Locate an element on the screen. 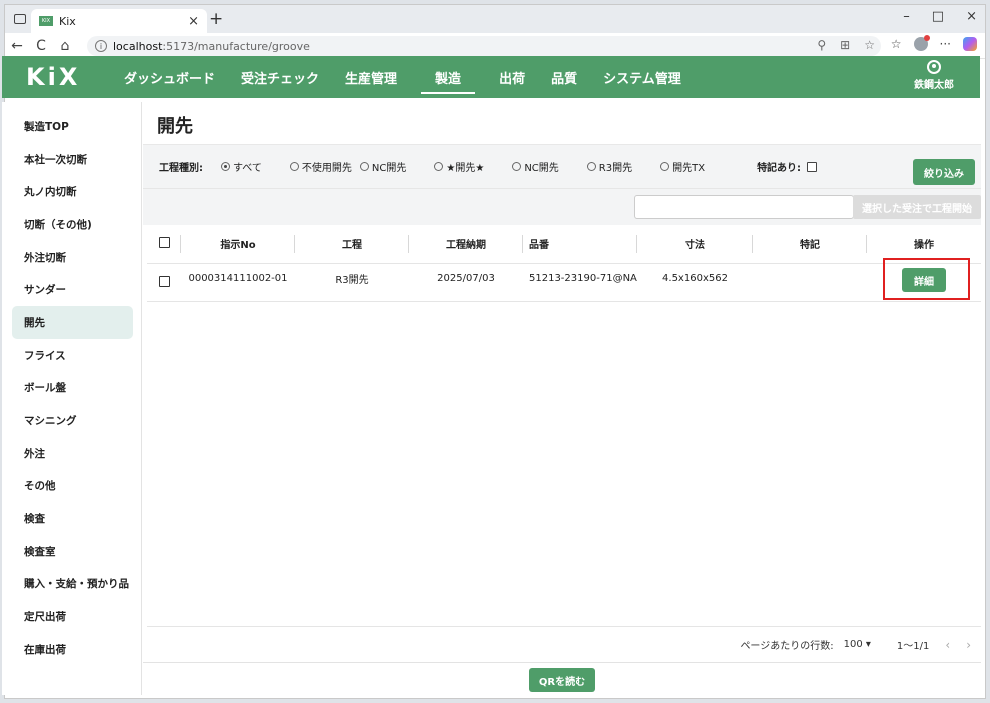 Image resolution: width=990 pixels, height=703 pixels. favicon-icon: KIX is located at coordinates (46, 21).